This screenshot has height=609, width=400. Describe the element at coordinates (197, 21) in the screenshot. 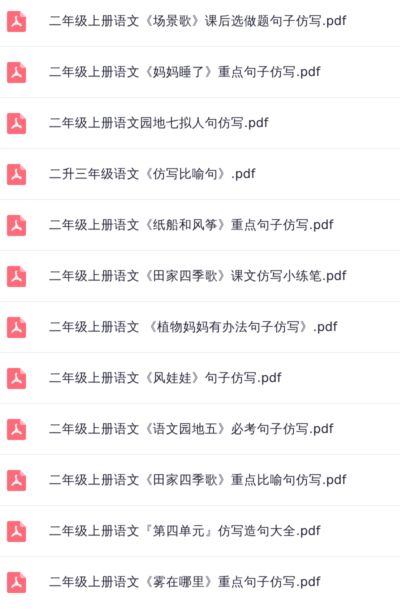

I see `file-name-link: 二年级上册语文《场景歌》课后选做题句子仿写.pdf` at that location.